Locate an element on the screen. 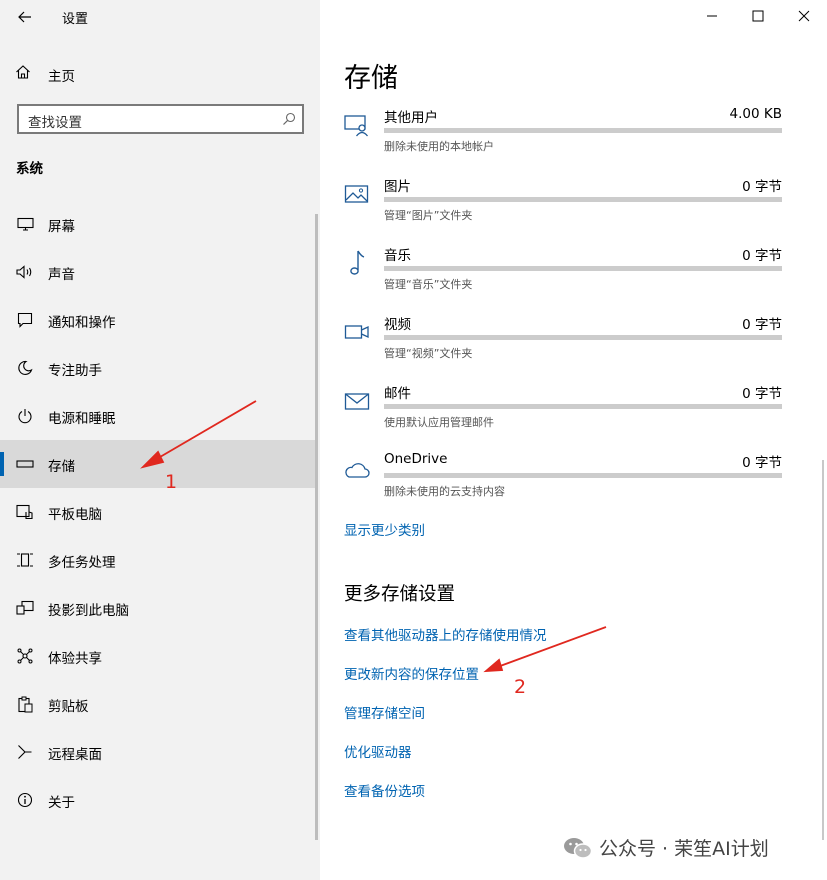 The height and width of the screenshot is (880, 827). sidebar-item-label: 关于 is located at coordinates (61, 803).